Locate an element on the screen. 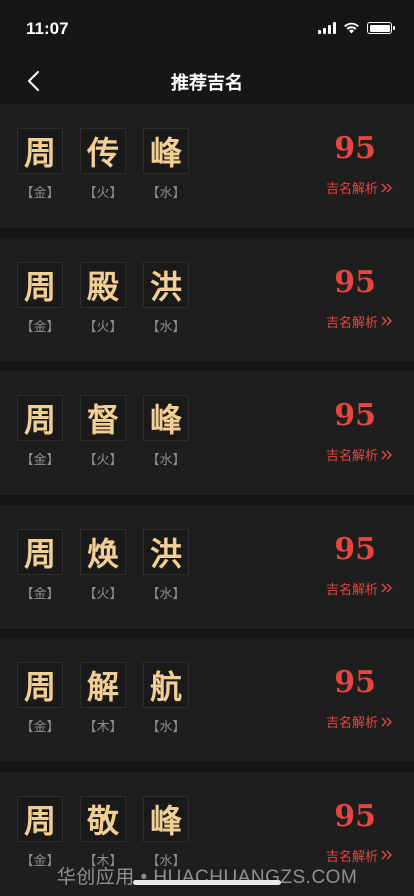 The image size is (414, 896). name-character: 殿 is located at coordinates (103, 284).